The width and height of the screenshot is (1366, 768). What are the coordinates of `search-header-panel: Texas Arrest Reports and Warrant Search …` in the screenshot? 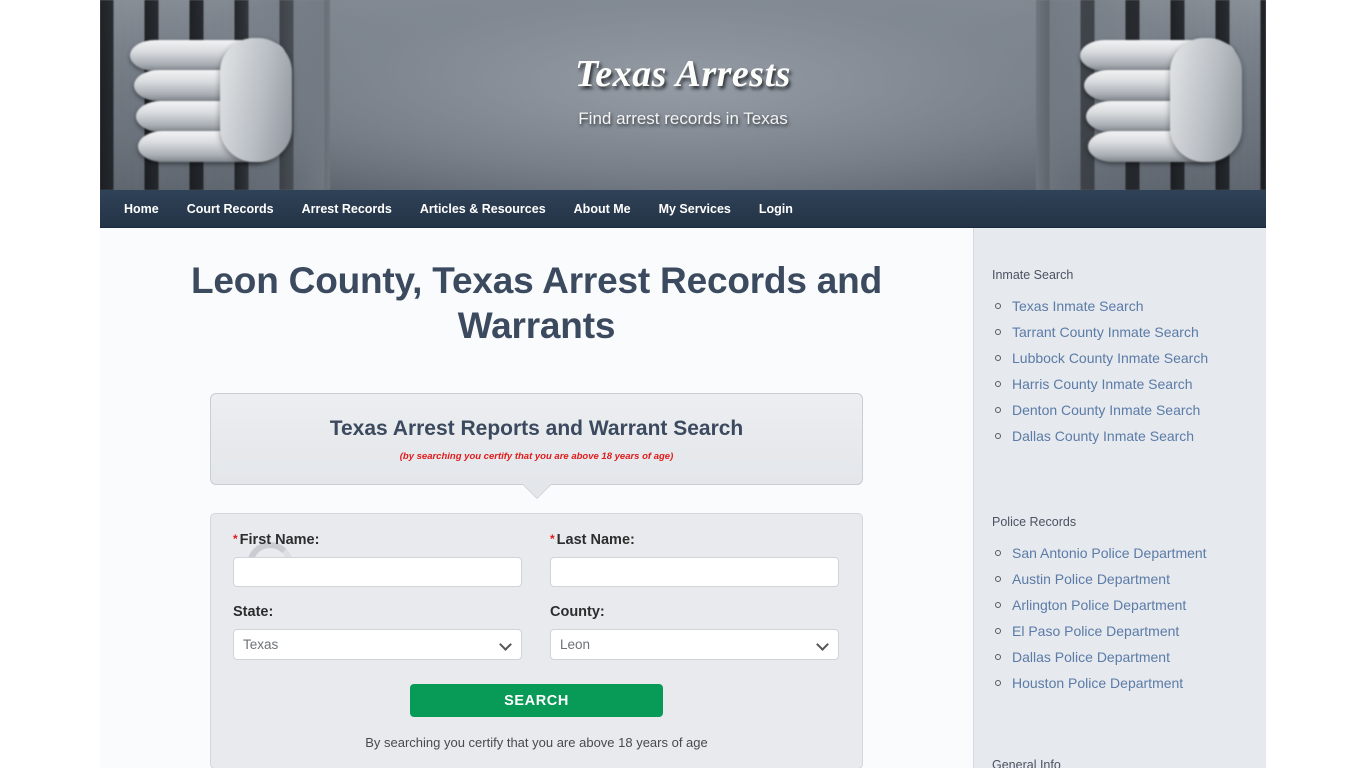 It's located at (536, 445).